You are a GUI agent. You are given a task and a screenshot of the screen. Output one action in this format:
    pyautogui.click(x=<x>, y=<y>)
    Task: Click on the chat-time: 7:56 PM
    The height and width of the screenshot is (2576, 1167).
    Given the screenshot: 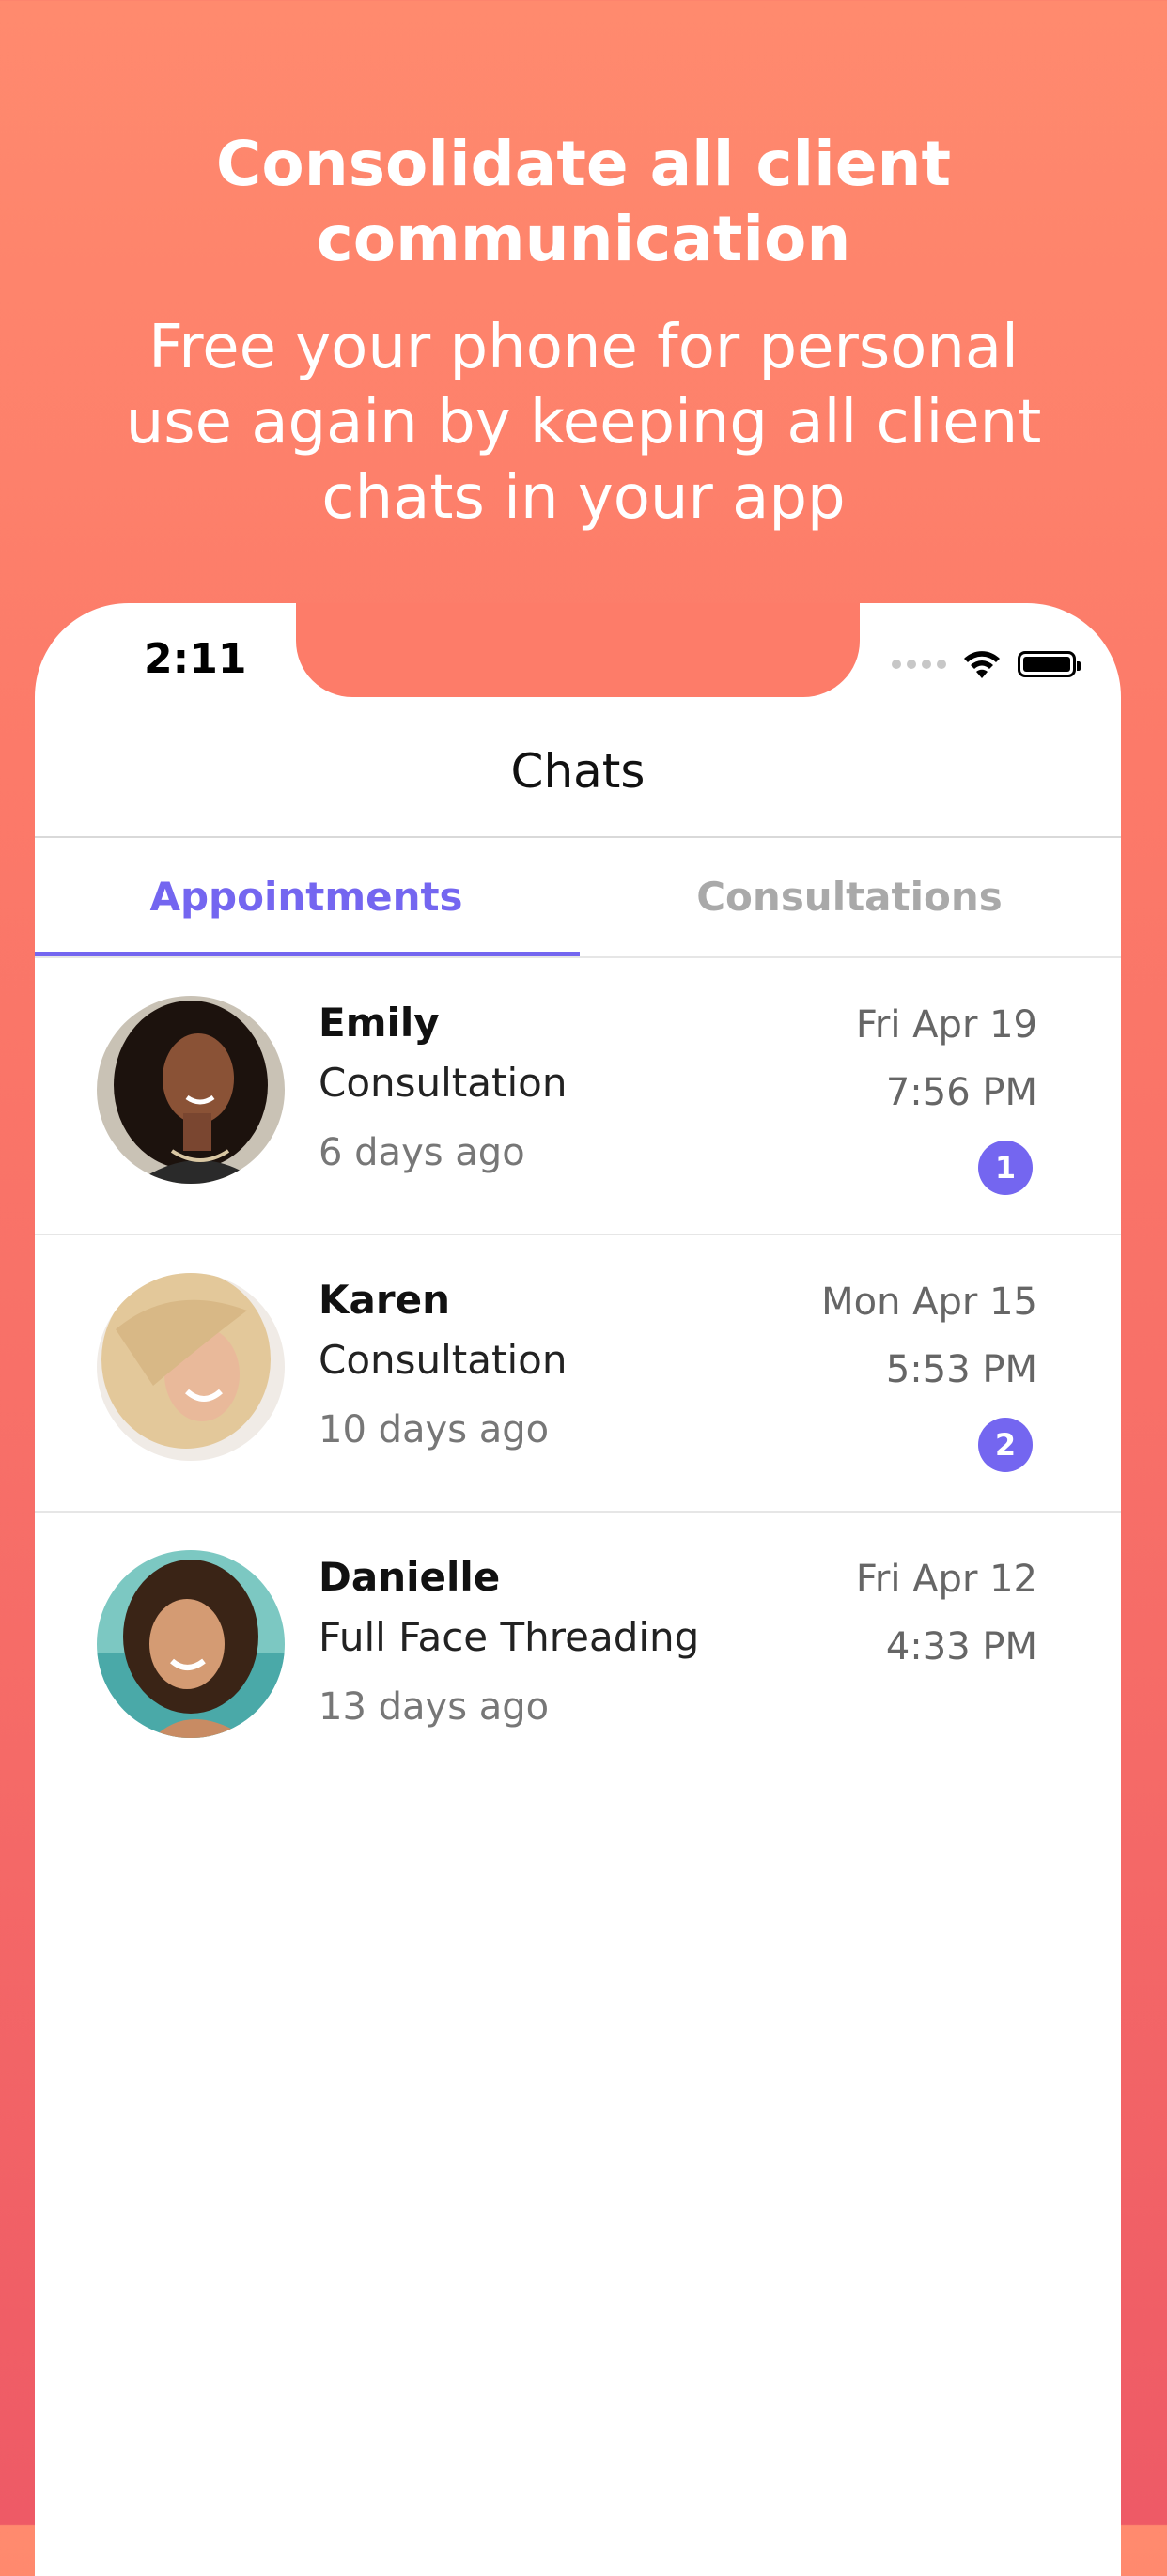 What is the action you would take?
    pyautogui.click(x=961, y=1092)
    